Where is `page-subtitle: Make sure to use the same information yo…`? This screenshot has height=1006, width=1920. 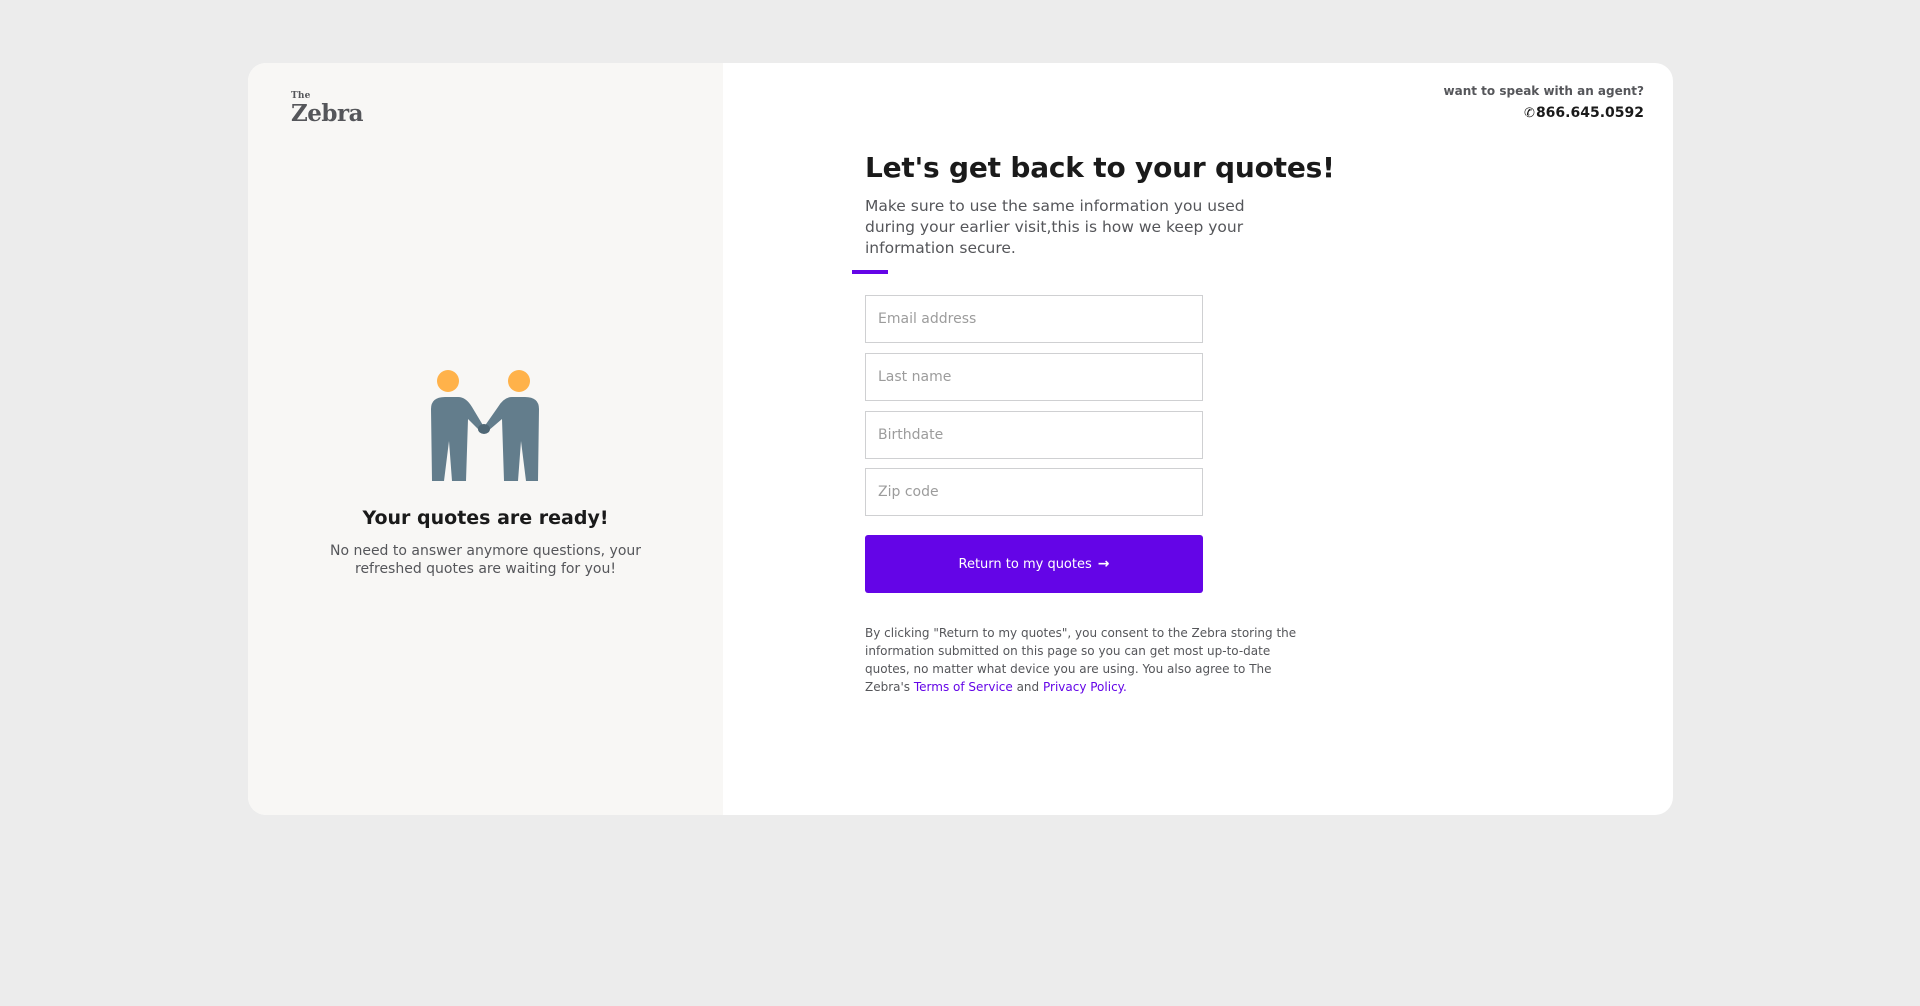 page-subtitle: Make sure to use the same information yo… is located at coordinates (1055, 227).